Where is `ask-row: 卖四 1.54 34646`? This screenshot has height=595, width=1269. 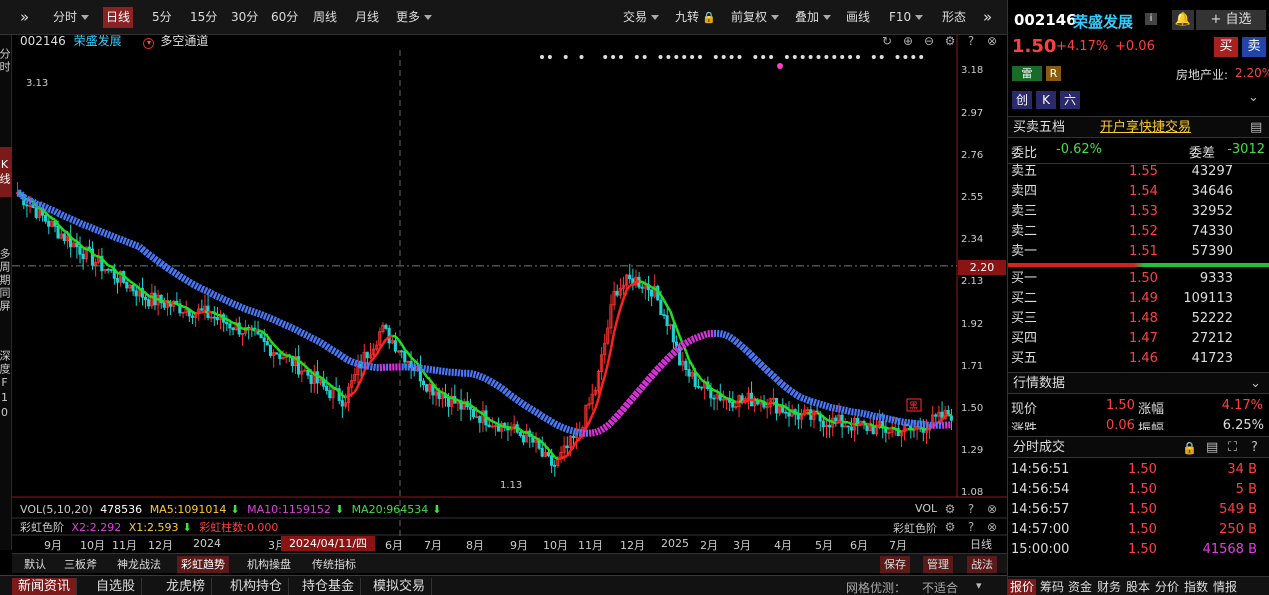 ask-row: 卖四 1.54 34646 is located at coordinates (1140, 192).